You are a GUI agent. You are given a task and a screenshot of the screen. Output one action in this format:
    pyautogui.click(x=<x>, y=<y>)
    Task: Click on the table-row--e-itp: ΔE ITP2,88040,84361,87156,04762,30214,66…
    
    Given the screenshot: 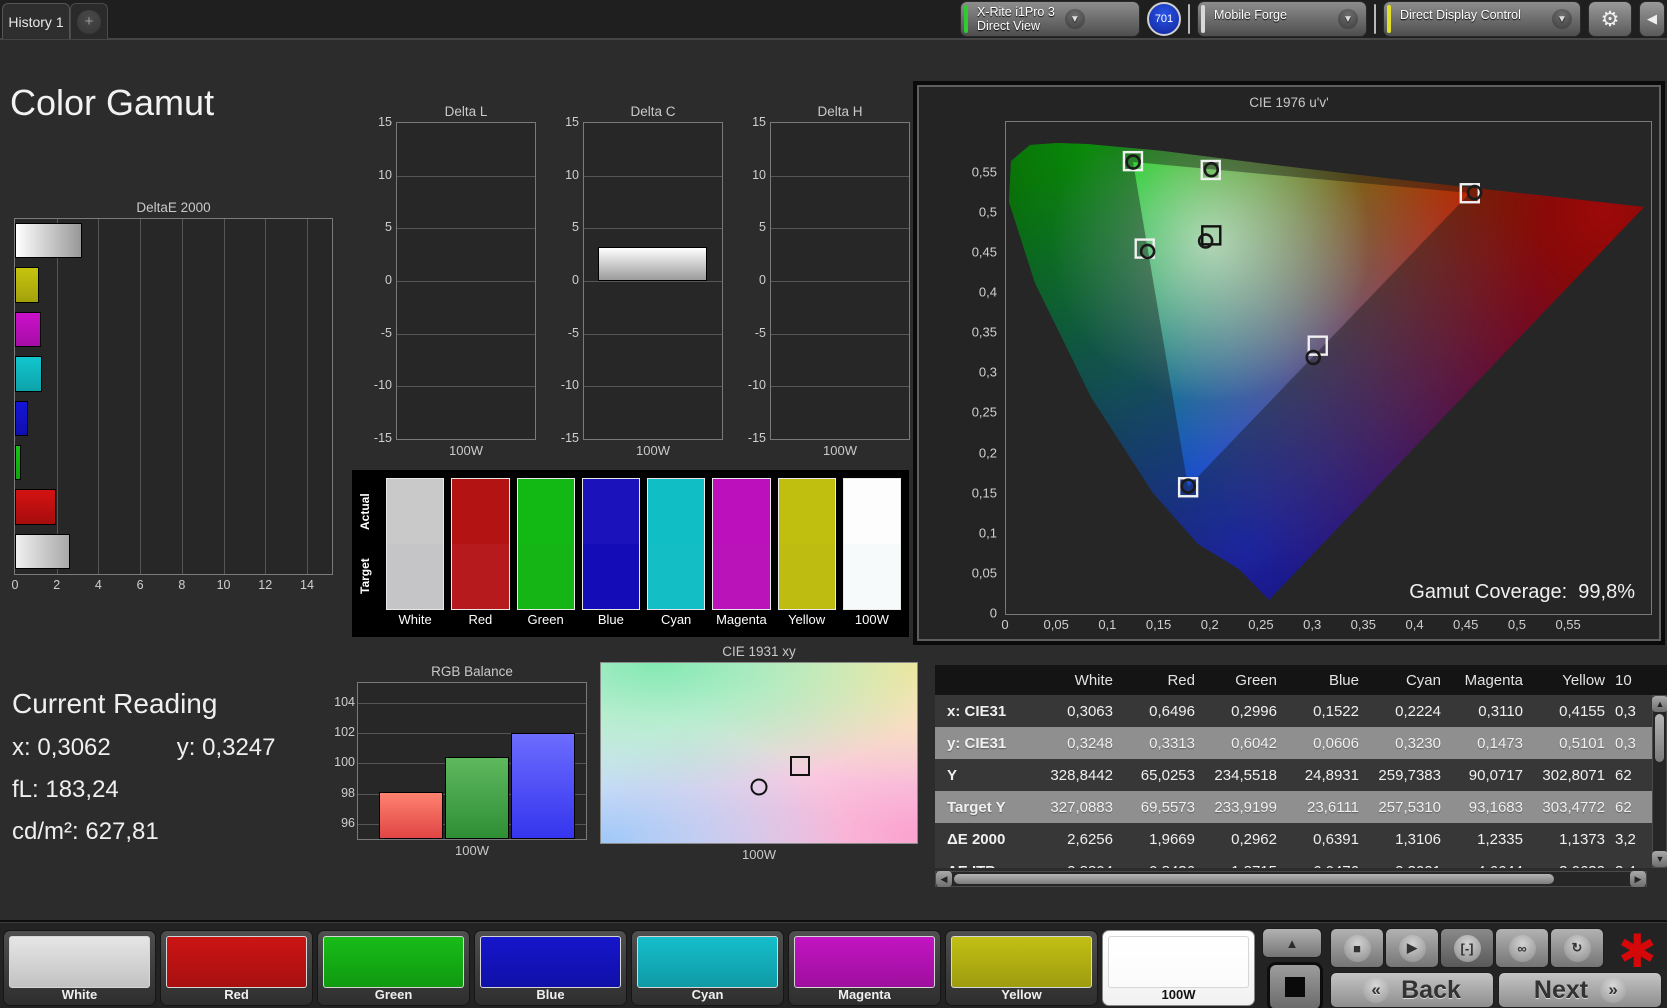 What is the action you would take?
    pyautogui.click(x=1301, y=861)
    